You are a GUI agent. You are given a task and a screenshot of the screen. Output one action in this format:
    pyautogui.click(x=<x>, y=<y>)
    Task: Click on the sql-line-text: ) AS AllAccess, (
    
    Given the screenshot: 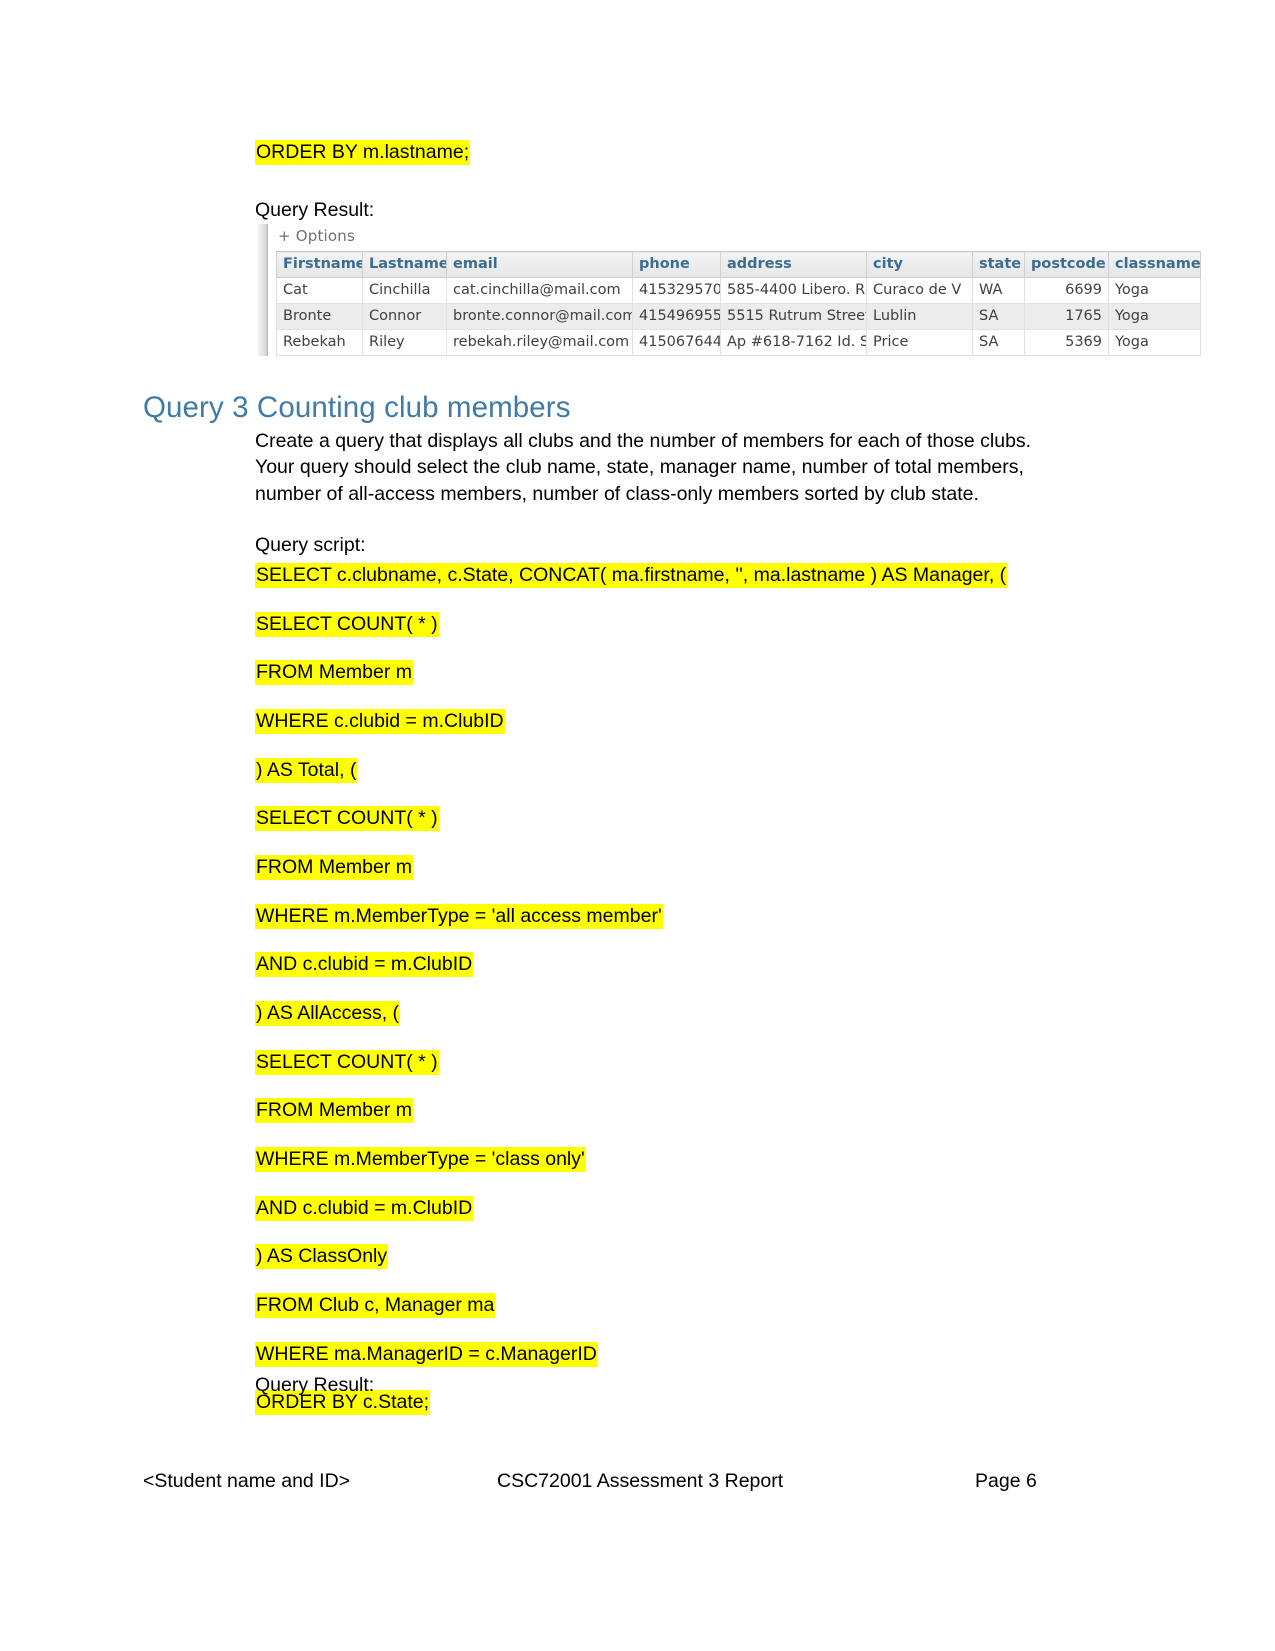 What is the action you would take?
    pyautogui.click(x=328, y=1014)
    